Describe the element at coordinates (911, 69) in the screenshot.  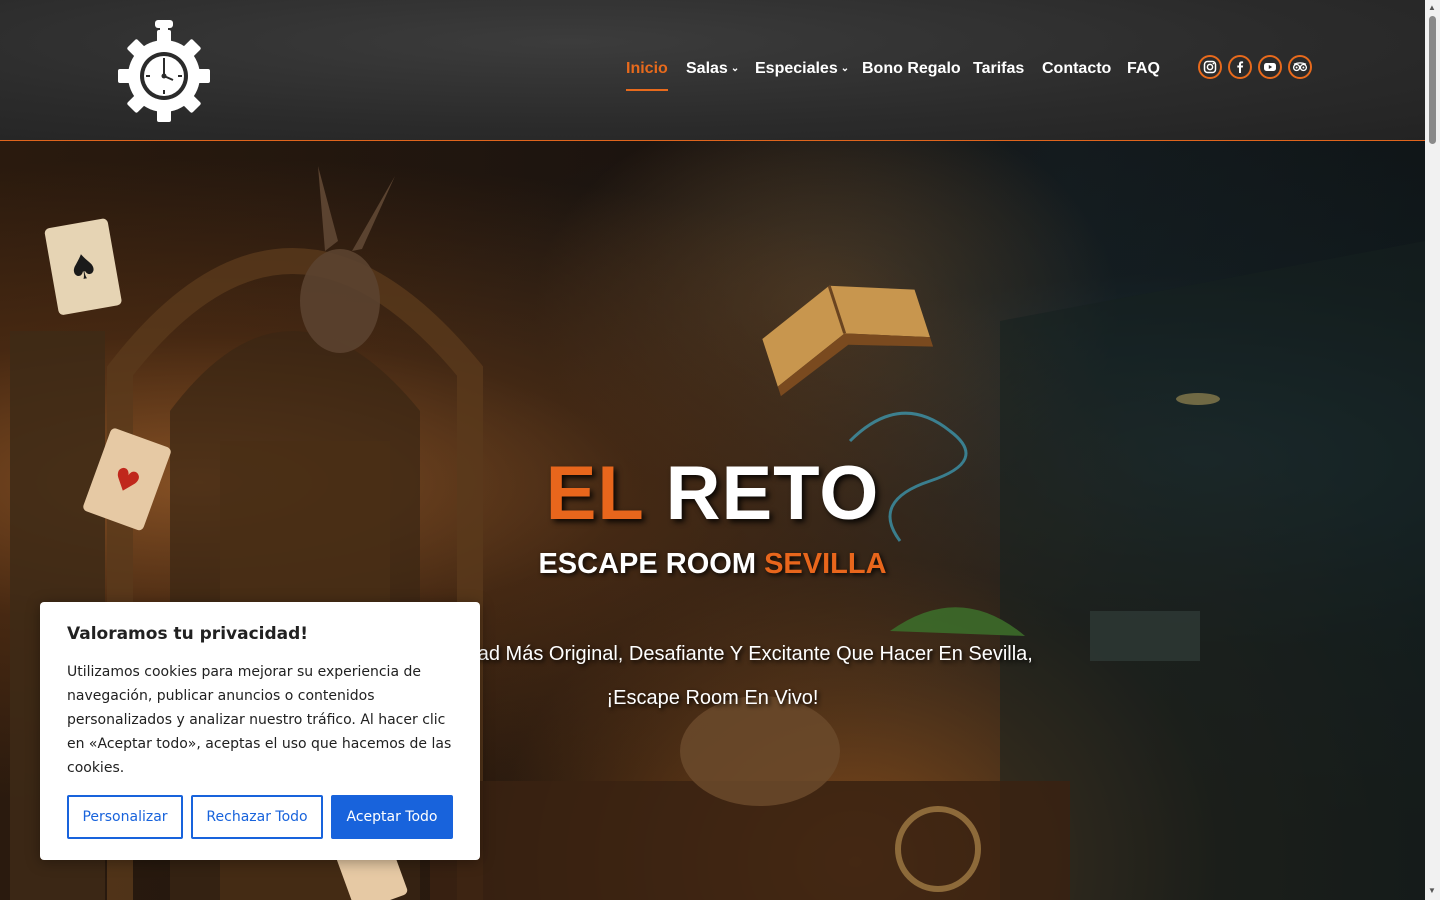
I see `nav-bono-regalo: Bono Regalo` at that location.